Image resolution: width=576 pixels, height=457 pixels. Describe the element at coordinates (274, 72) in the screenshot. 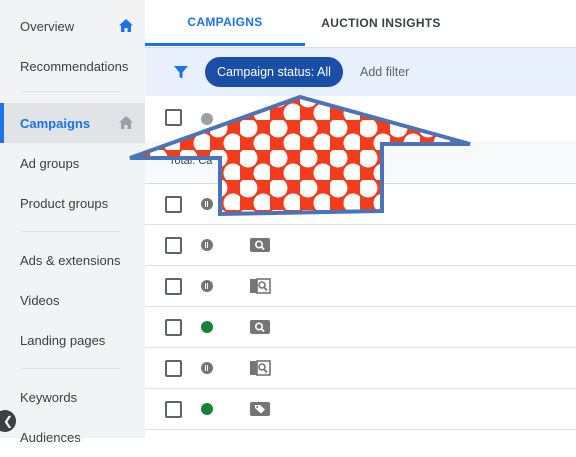

I see `campaign-status-filter-chip: Campaign status: All` at that location.